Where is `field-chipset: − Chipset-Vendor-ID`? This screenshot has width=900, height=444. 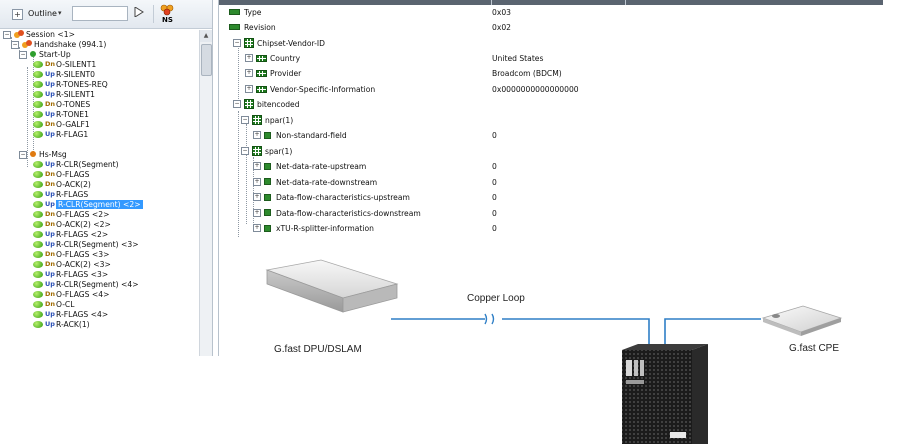
field-chipset: − Chipset-Vendor-ID is located at coordinates (279, 43).